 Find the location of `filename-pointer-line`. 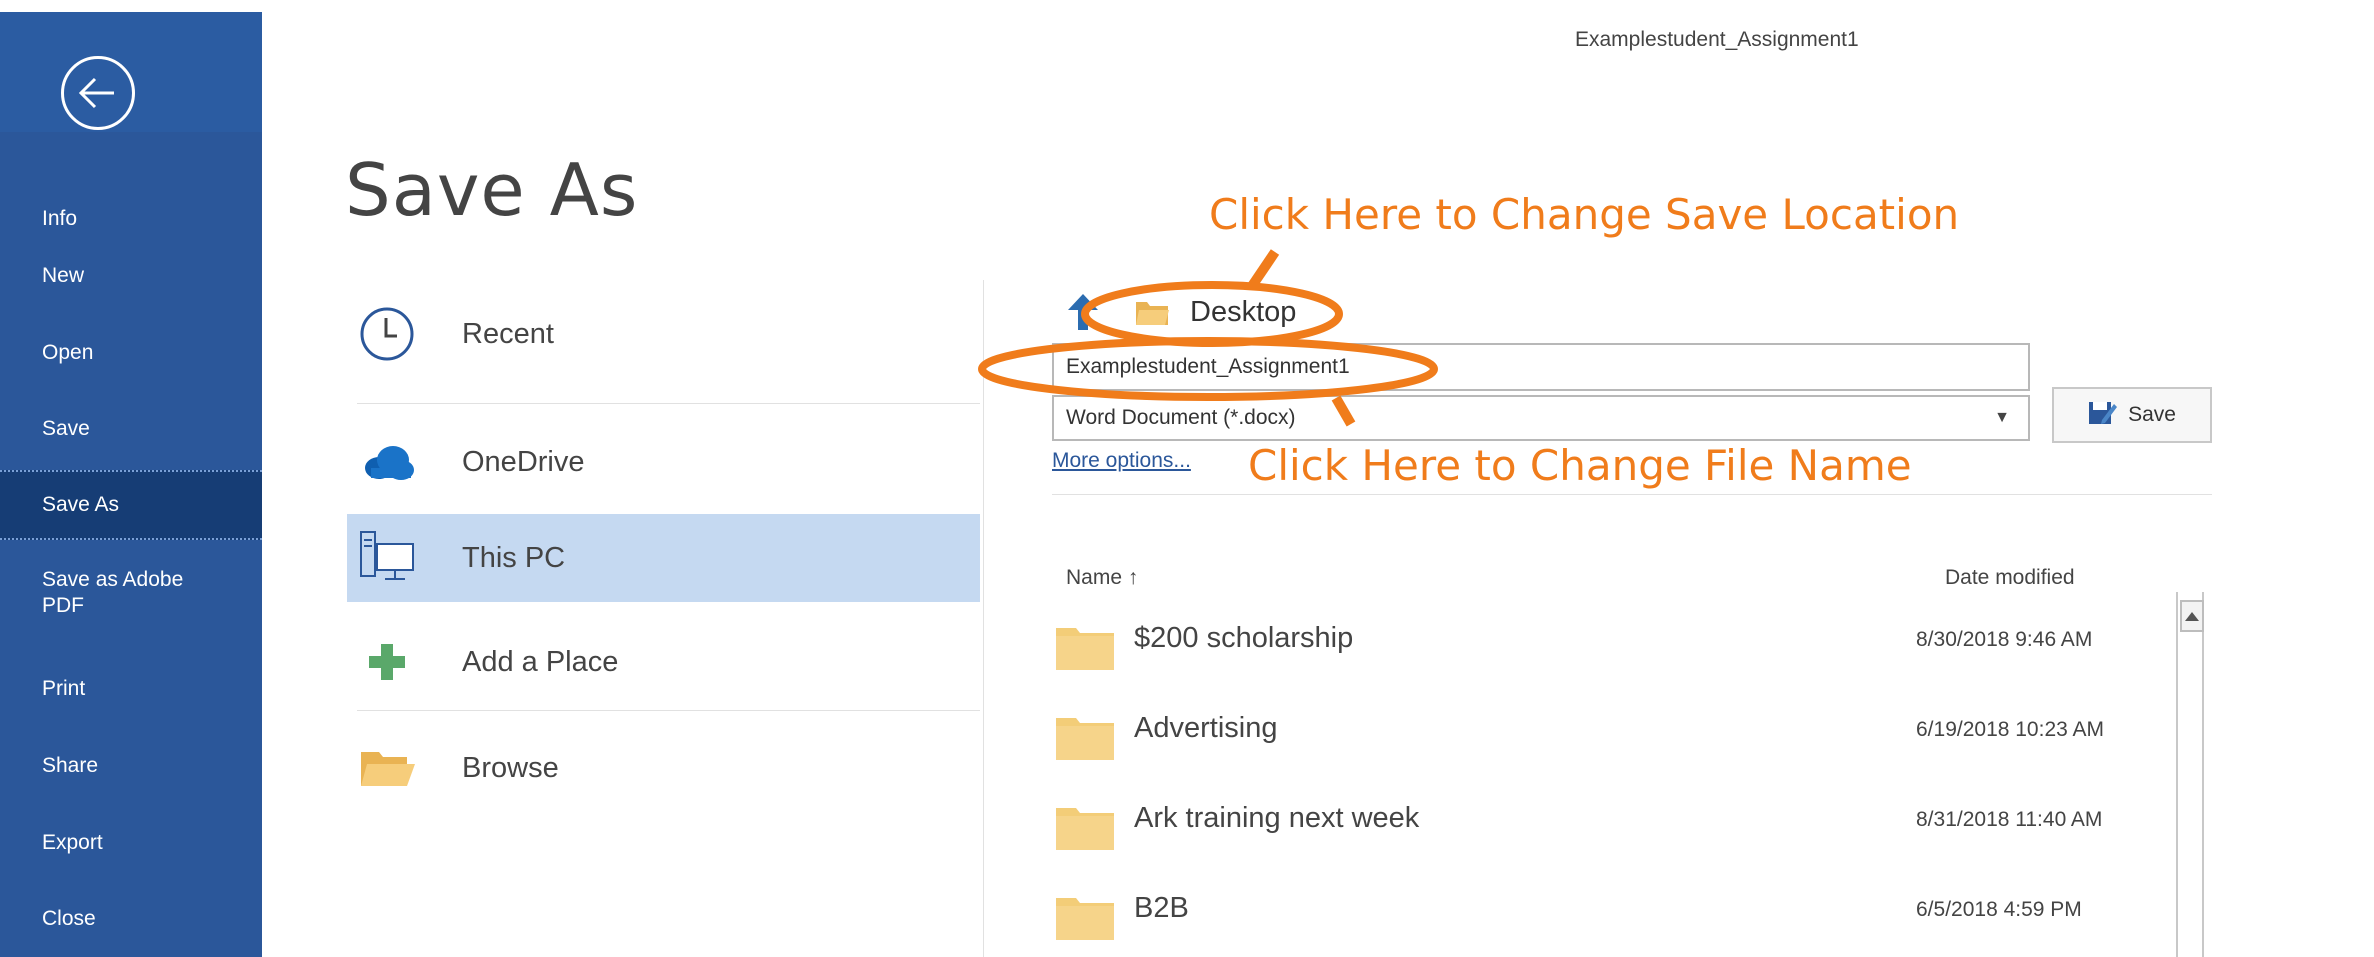

filename-pointer-line is located at coordinates (1343, 411).